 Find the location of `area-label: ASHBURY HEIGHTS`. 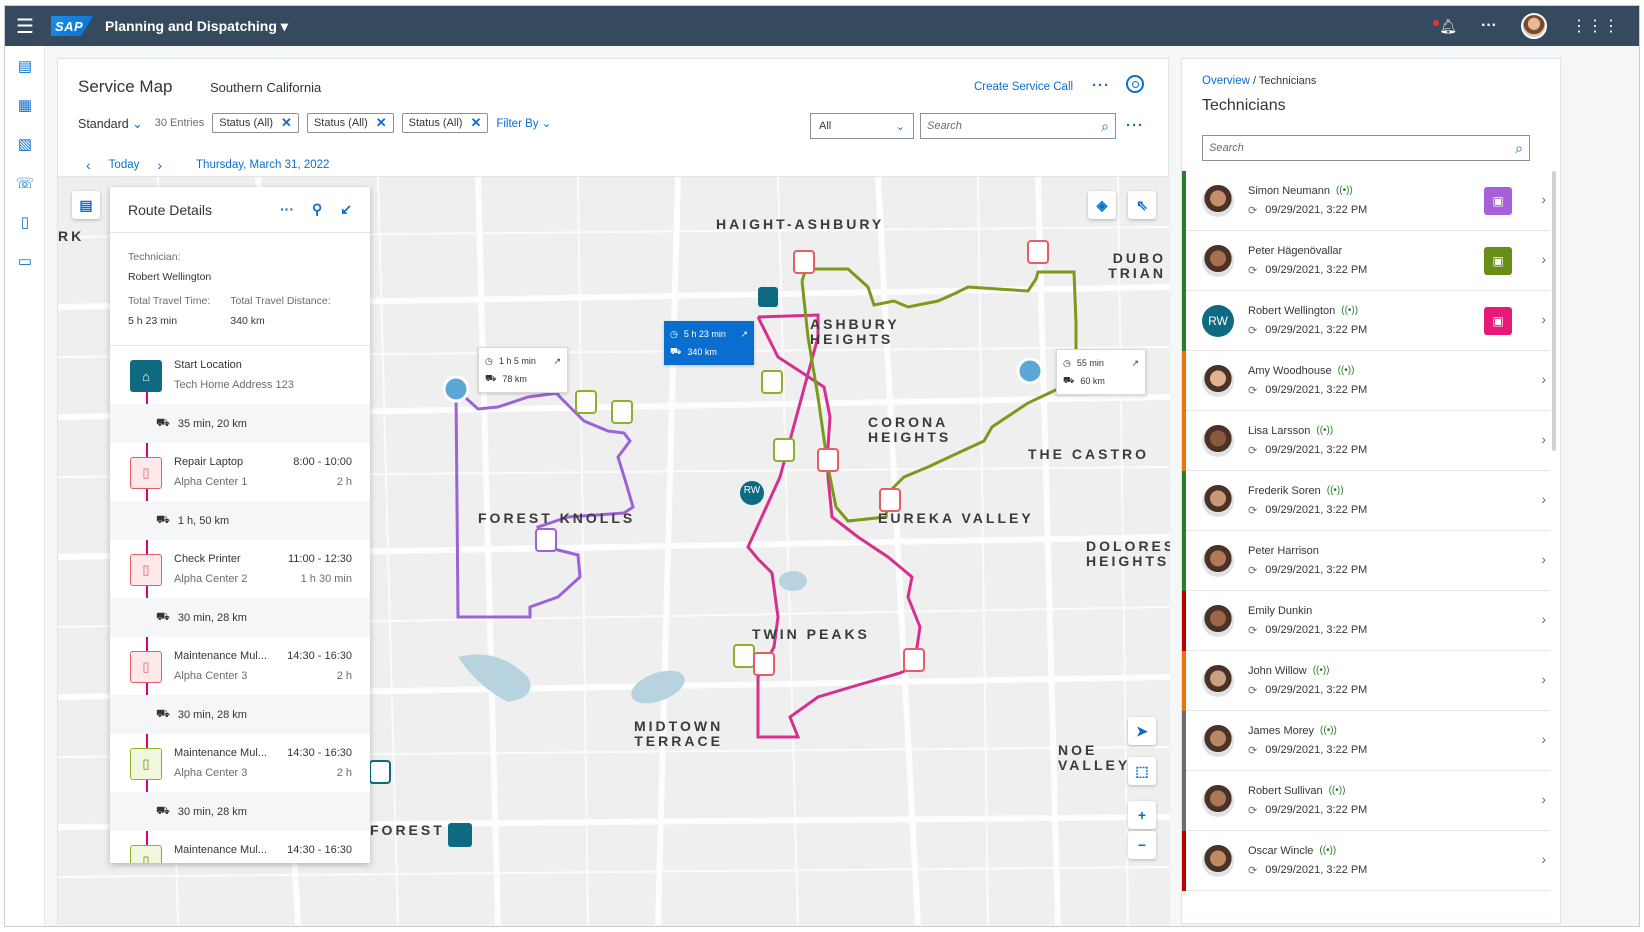

area-label: ASHBURY HEIGHTS is located at coordinates (855, 331).